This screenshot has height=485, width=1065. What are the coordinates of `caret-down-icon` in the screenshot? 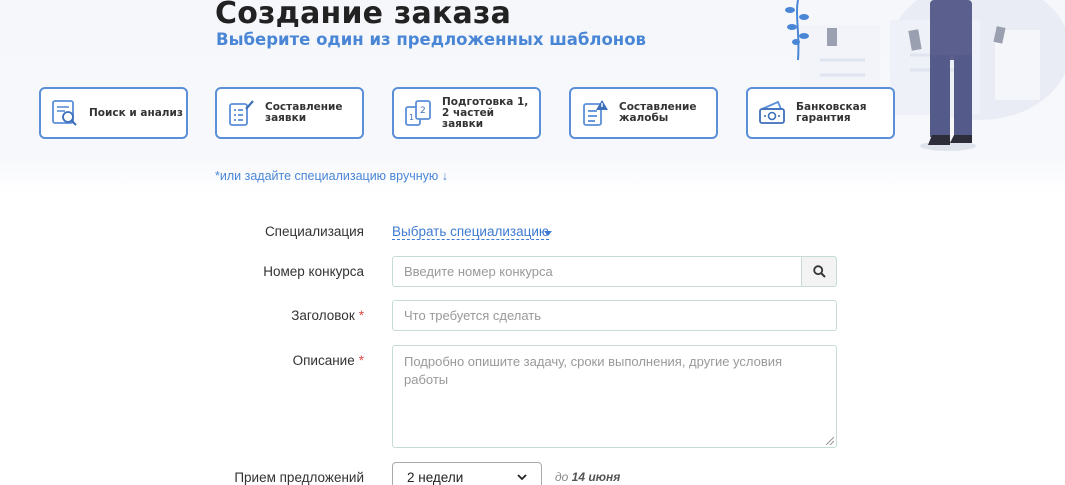 It's located at (548, 233).